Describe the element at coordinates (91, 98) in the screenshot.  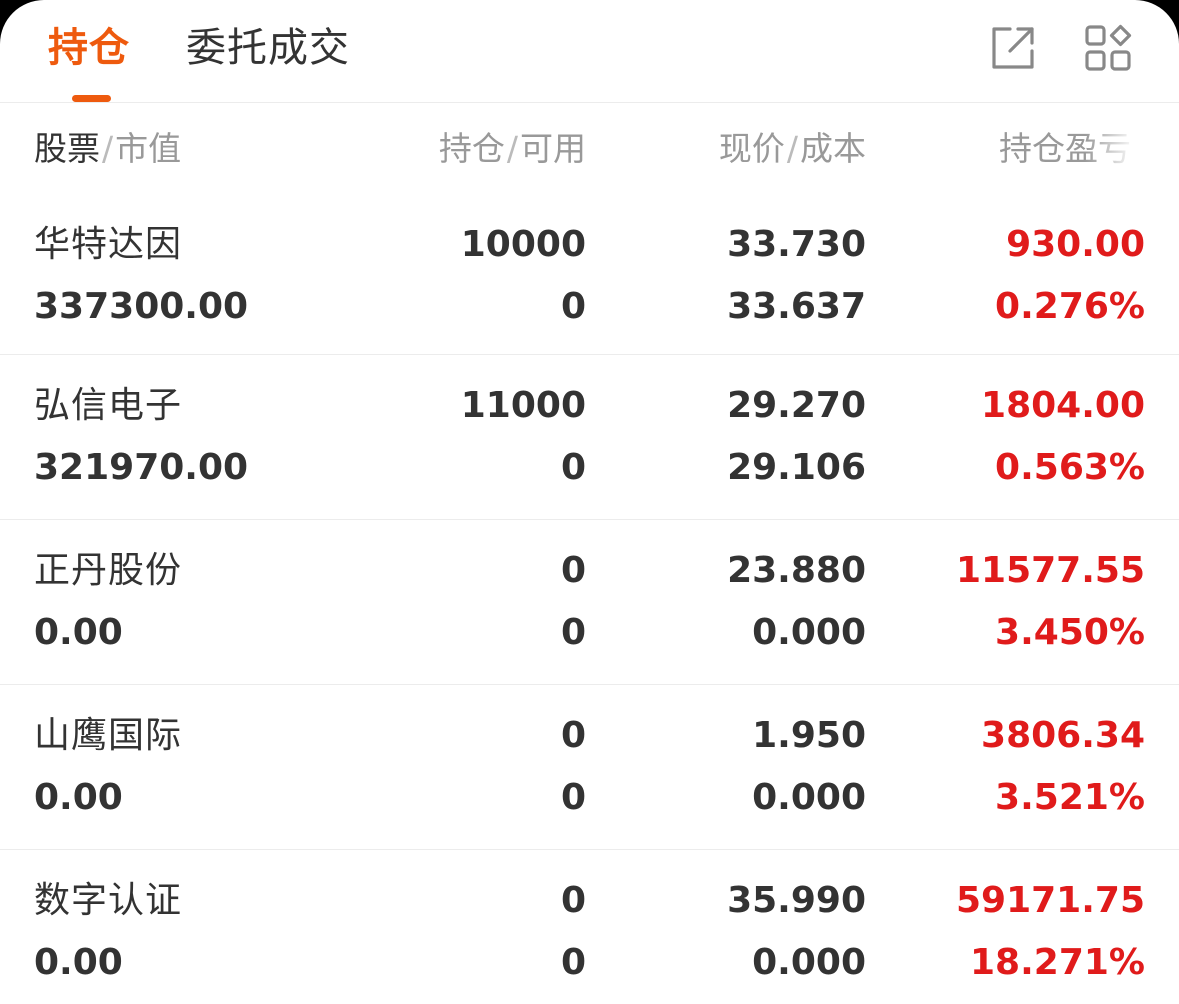
I see `active-tab-indicator` at that location.